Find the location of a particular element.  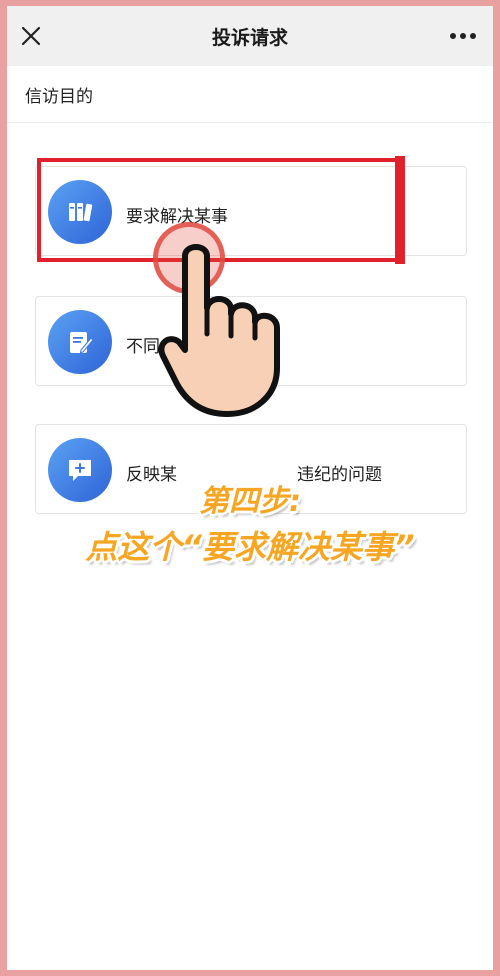

section-label: 信访目的 is located at coordinates (59, 97).